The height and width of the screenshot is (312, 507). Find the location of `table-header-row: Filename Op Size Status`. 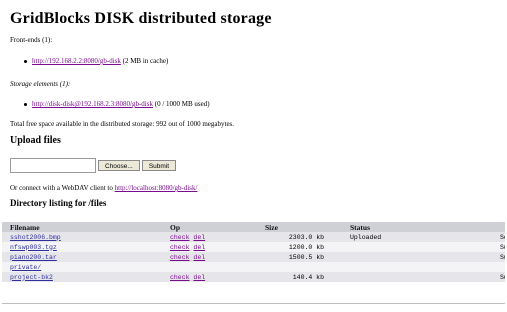

table-header-row: Filename Op Size Status is located at coordinates (253, 227).